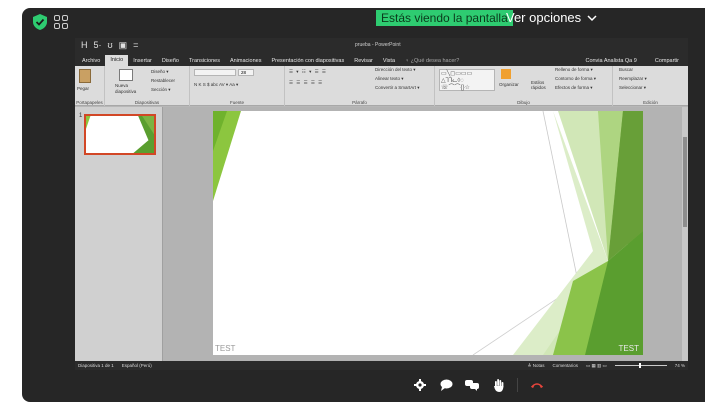 The height and width of the screenshot is (402, 705). Describe the element at coordinates (215, 72) in the screenshot. I see `font-family-select` at that location.